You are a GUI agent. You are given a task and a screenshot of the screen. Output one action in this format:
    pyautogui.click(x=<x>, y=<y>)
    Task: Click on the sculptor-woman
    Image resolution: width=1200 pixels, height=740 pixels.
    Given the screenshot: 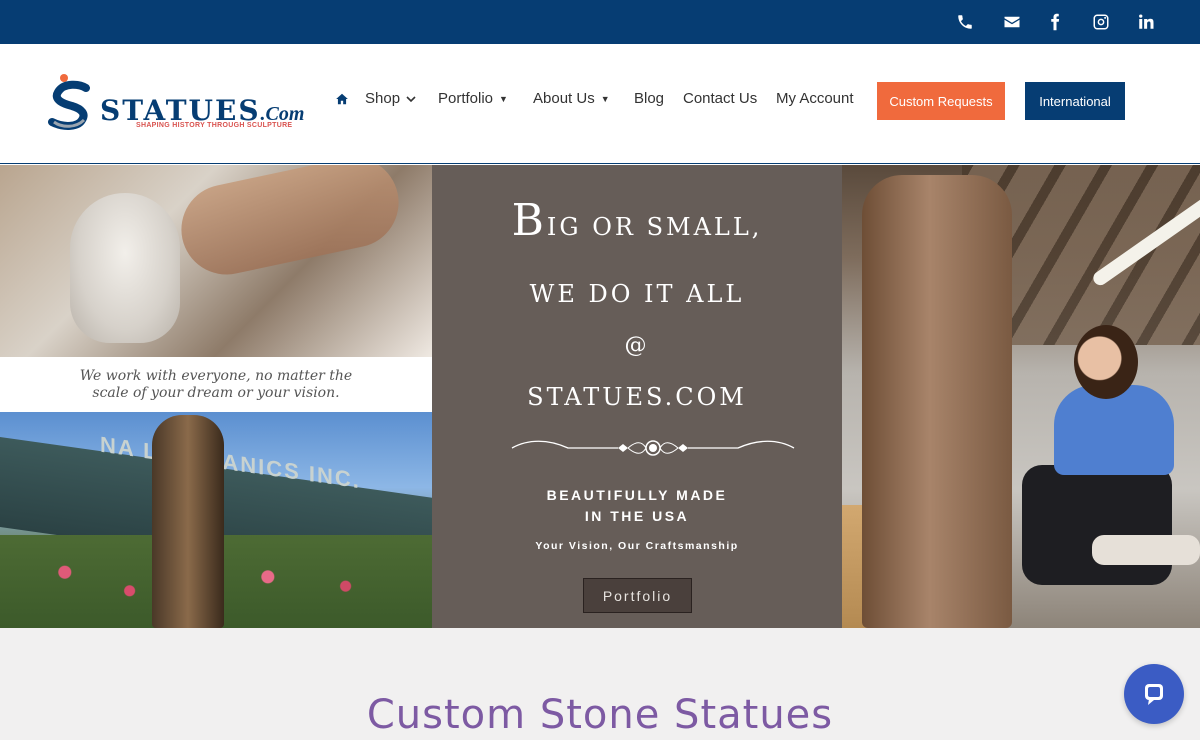 What is the action you would take?
    pyautogui.click(x=1106, y=362)
    